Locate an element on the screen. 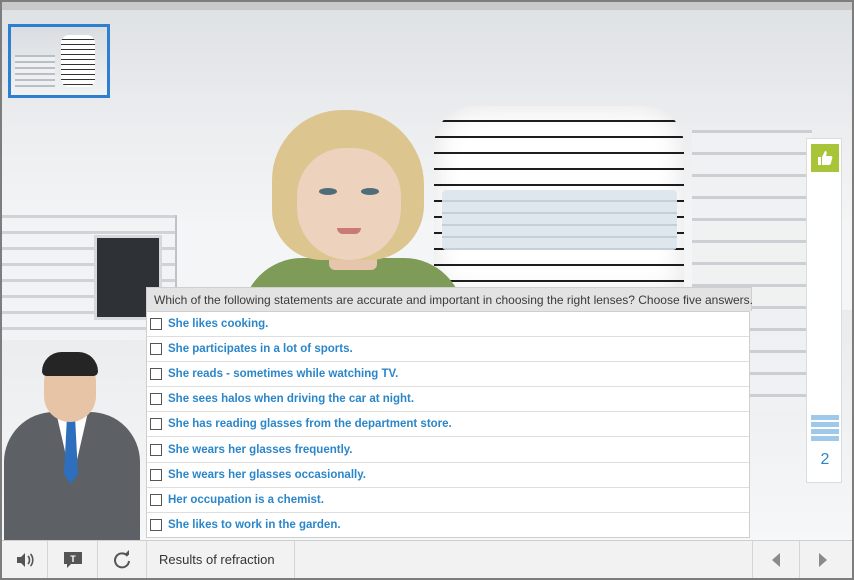  optician-avatar is located at coordinates (74, 445).